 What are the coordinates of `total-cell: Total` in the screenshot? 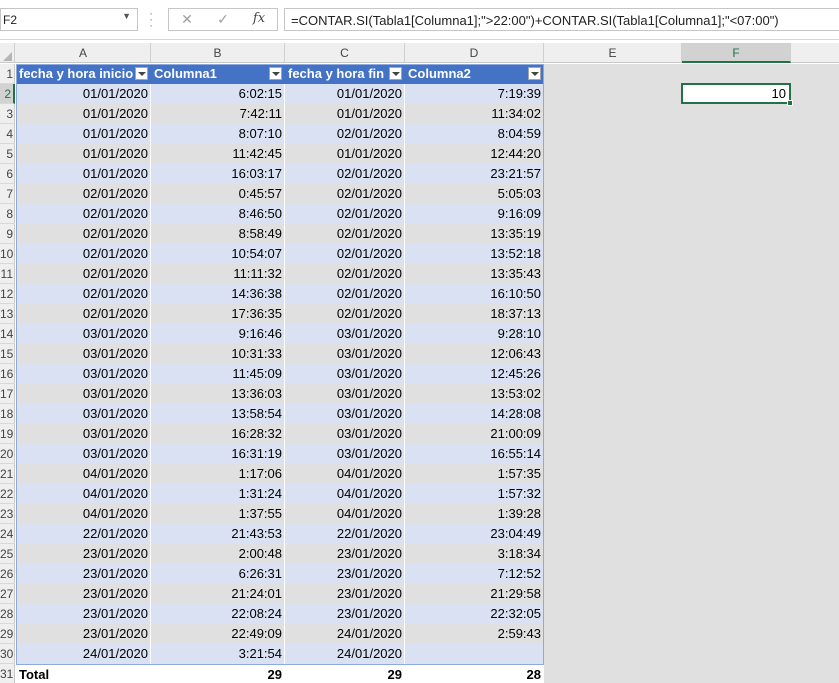 It's located at (83, 674).